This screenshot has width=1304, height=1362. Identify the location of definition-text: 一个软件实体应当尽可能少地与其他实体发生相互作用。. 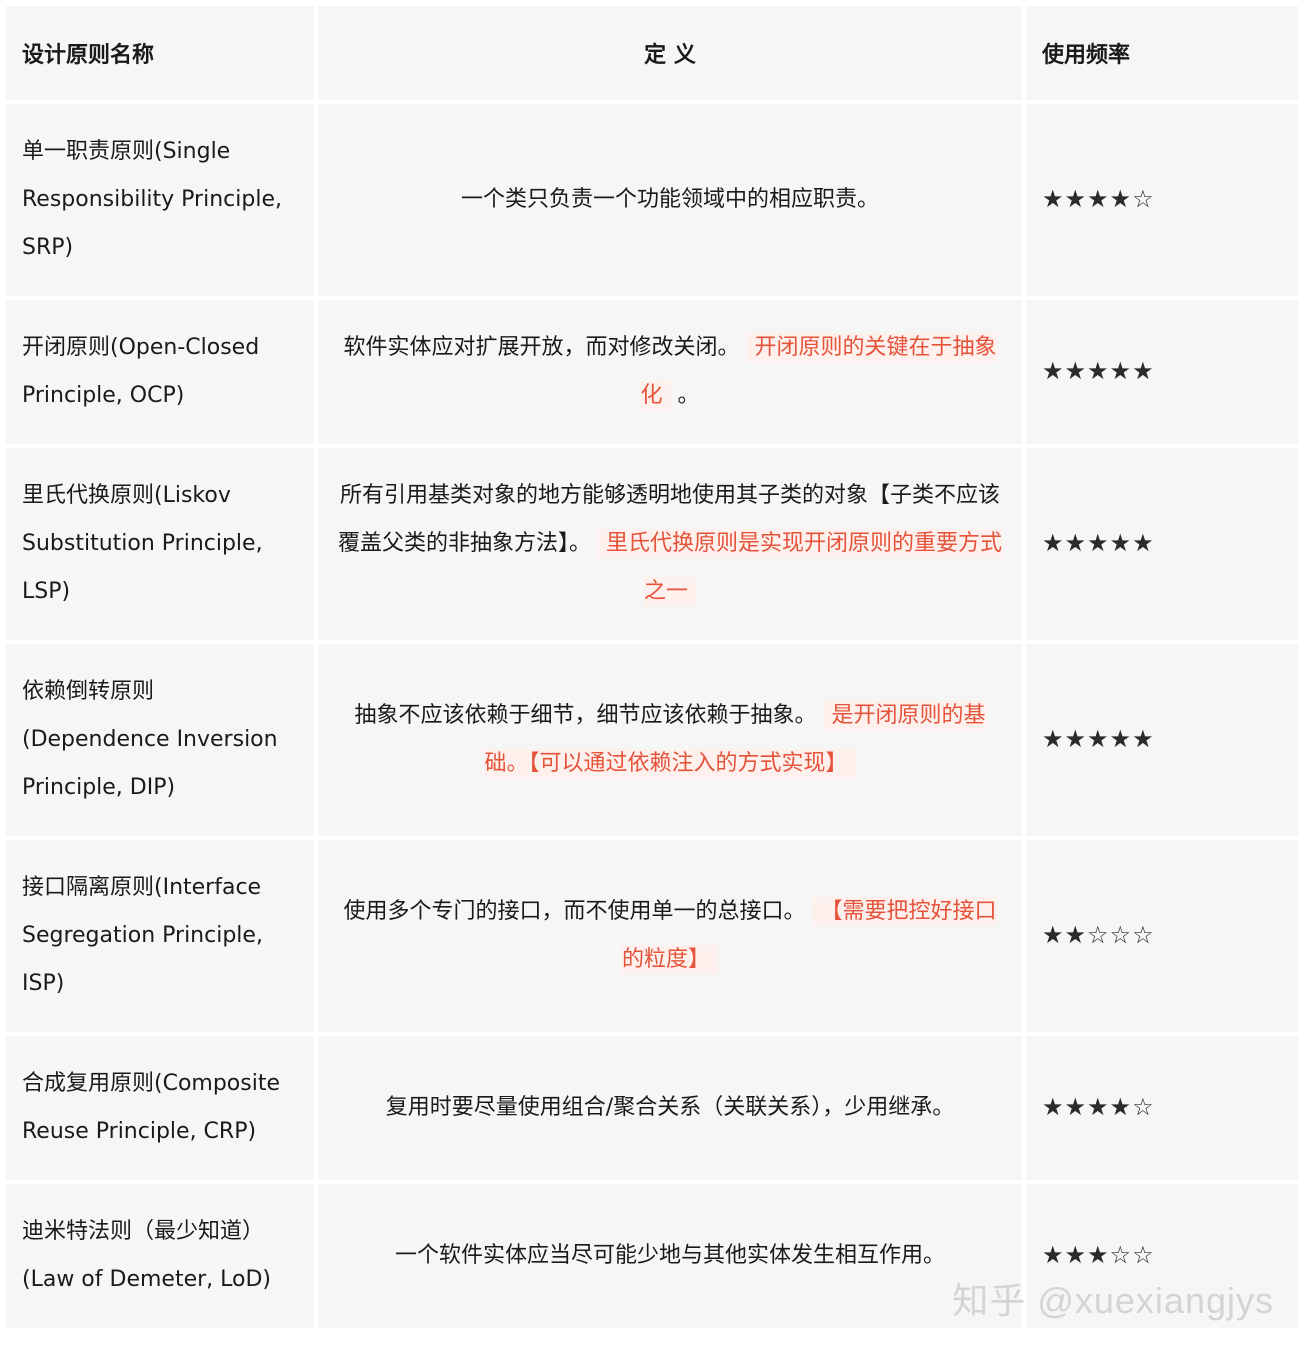
(669, 1255).